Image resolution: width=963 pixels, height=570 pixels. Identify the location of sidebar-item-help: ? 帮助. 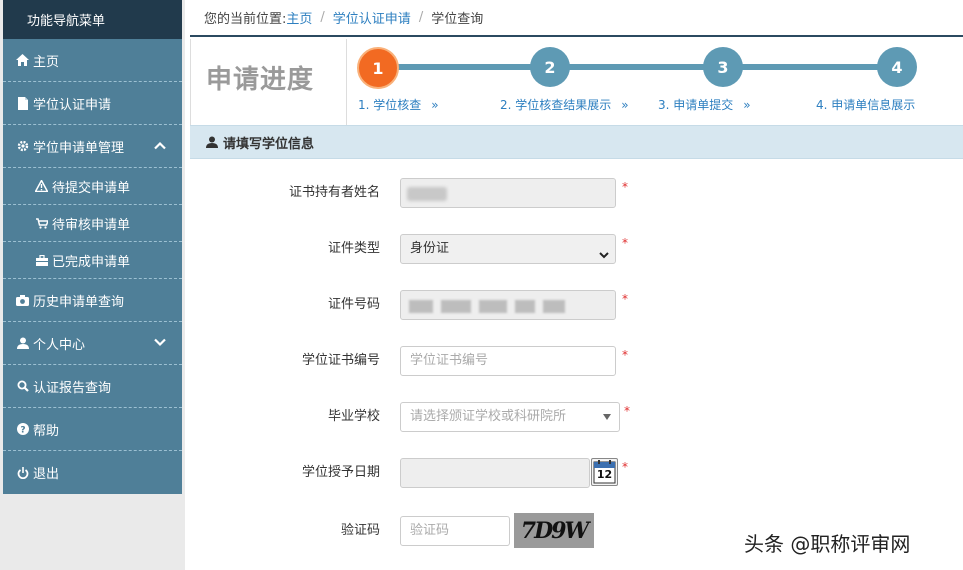
(92, 429).